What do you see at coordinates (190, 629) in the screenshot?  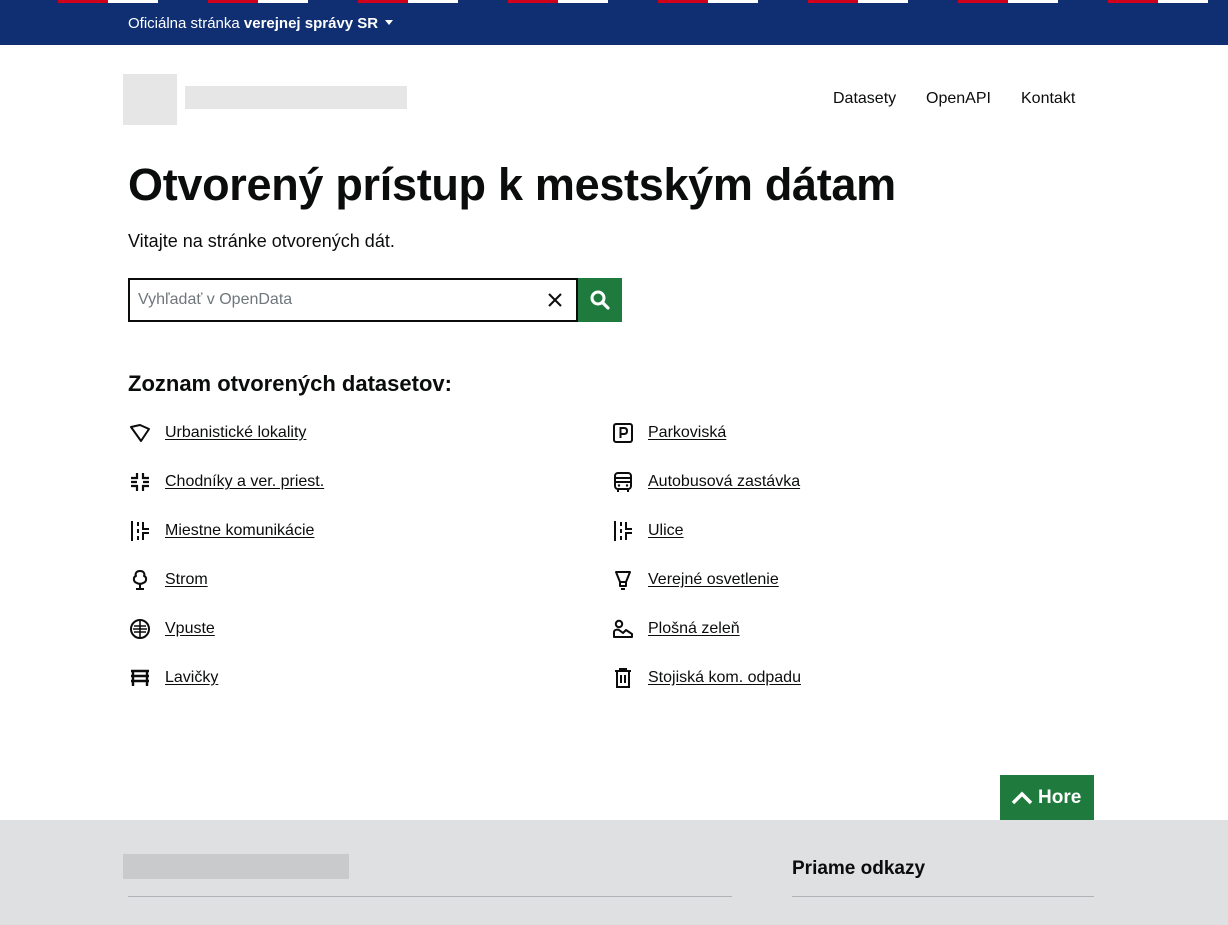 I see `dataset-link: Vpuste` at bounding box center [190, 629].